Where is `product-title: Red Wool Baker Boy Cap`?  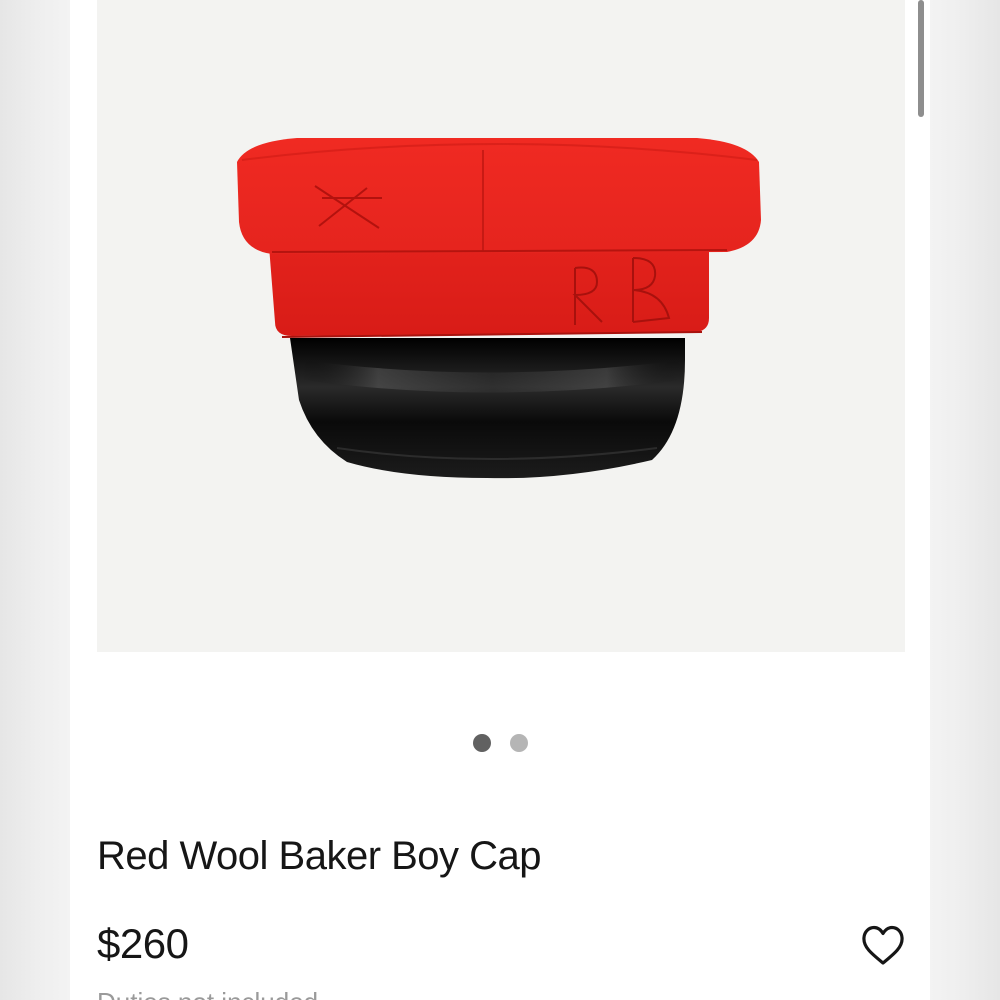 product-title: Red Wool Baker Boy Cap is located at coordinates (319, 856).